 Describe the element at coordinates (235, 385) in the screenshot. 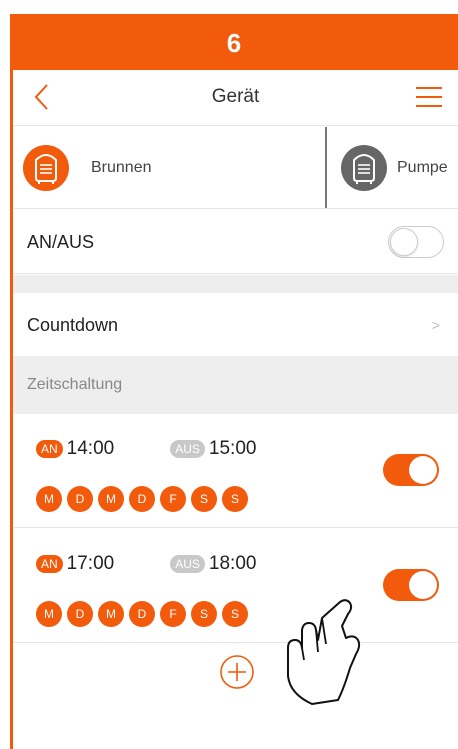

I see `schedule-section-header: Zeitschaltung` at that location.